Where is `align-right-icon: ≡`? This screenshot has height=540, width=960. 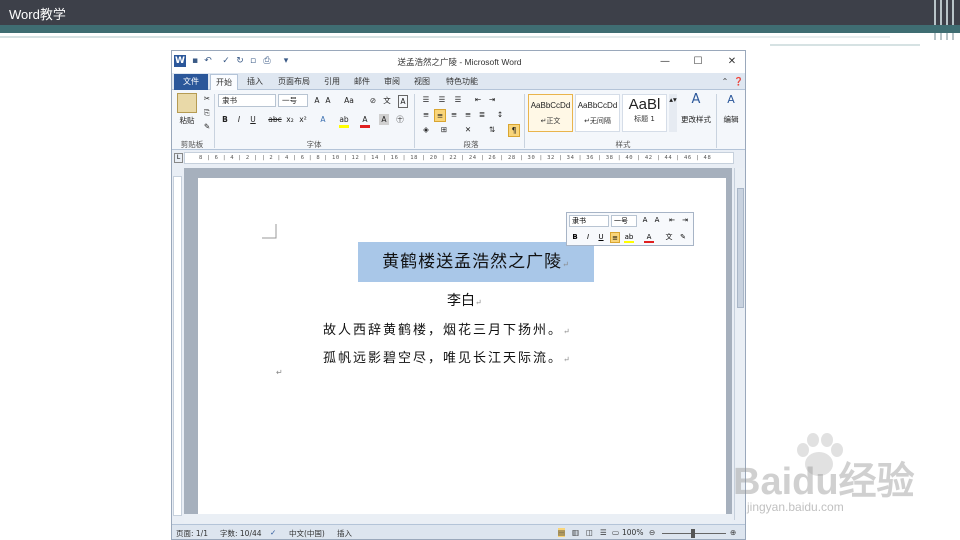
align-right-icon: ≡ is located at coordinates (454, 114).